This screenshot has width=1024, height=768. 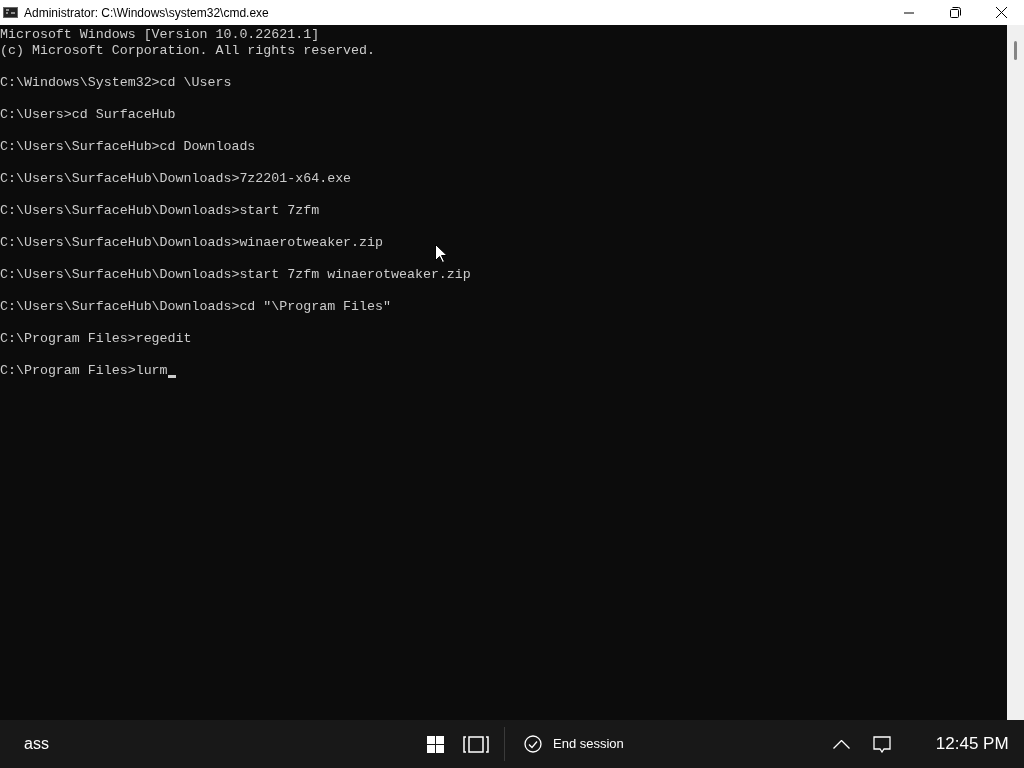 I want to click on console-text: (c) Microsoft Corporation. All rights reserved., so click(x=188, y=51).